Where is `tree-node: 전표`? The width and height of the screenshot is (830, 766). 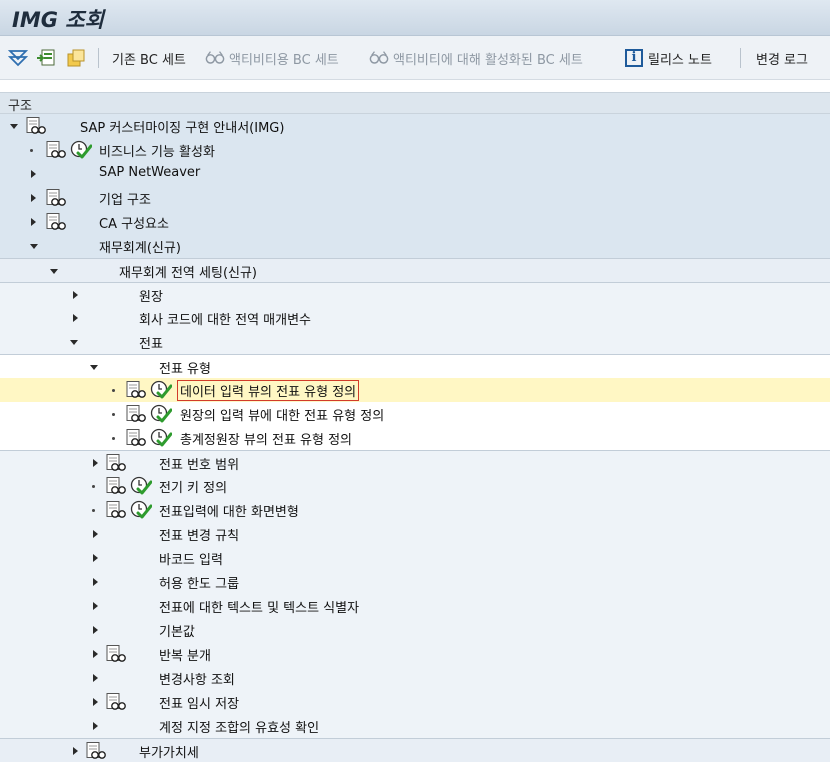
tree-node: 전표 is located at coordinates (415, 342).